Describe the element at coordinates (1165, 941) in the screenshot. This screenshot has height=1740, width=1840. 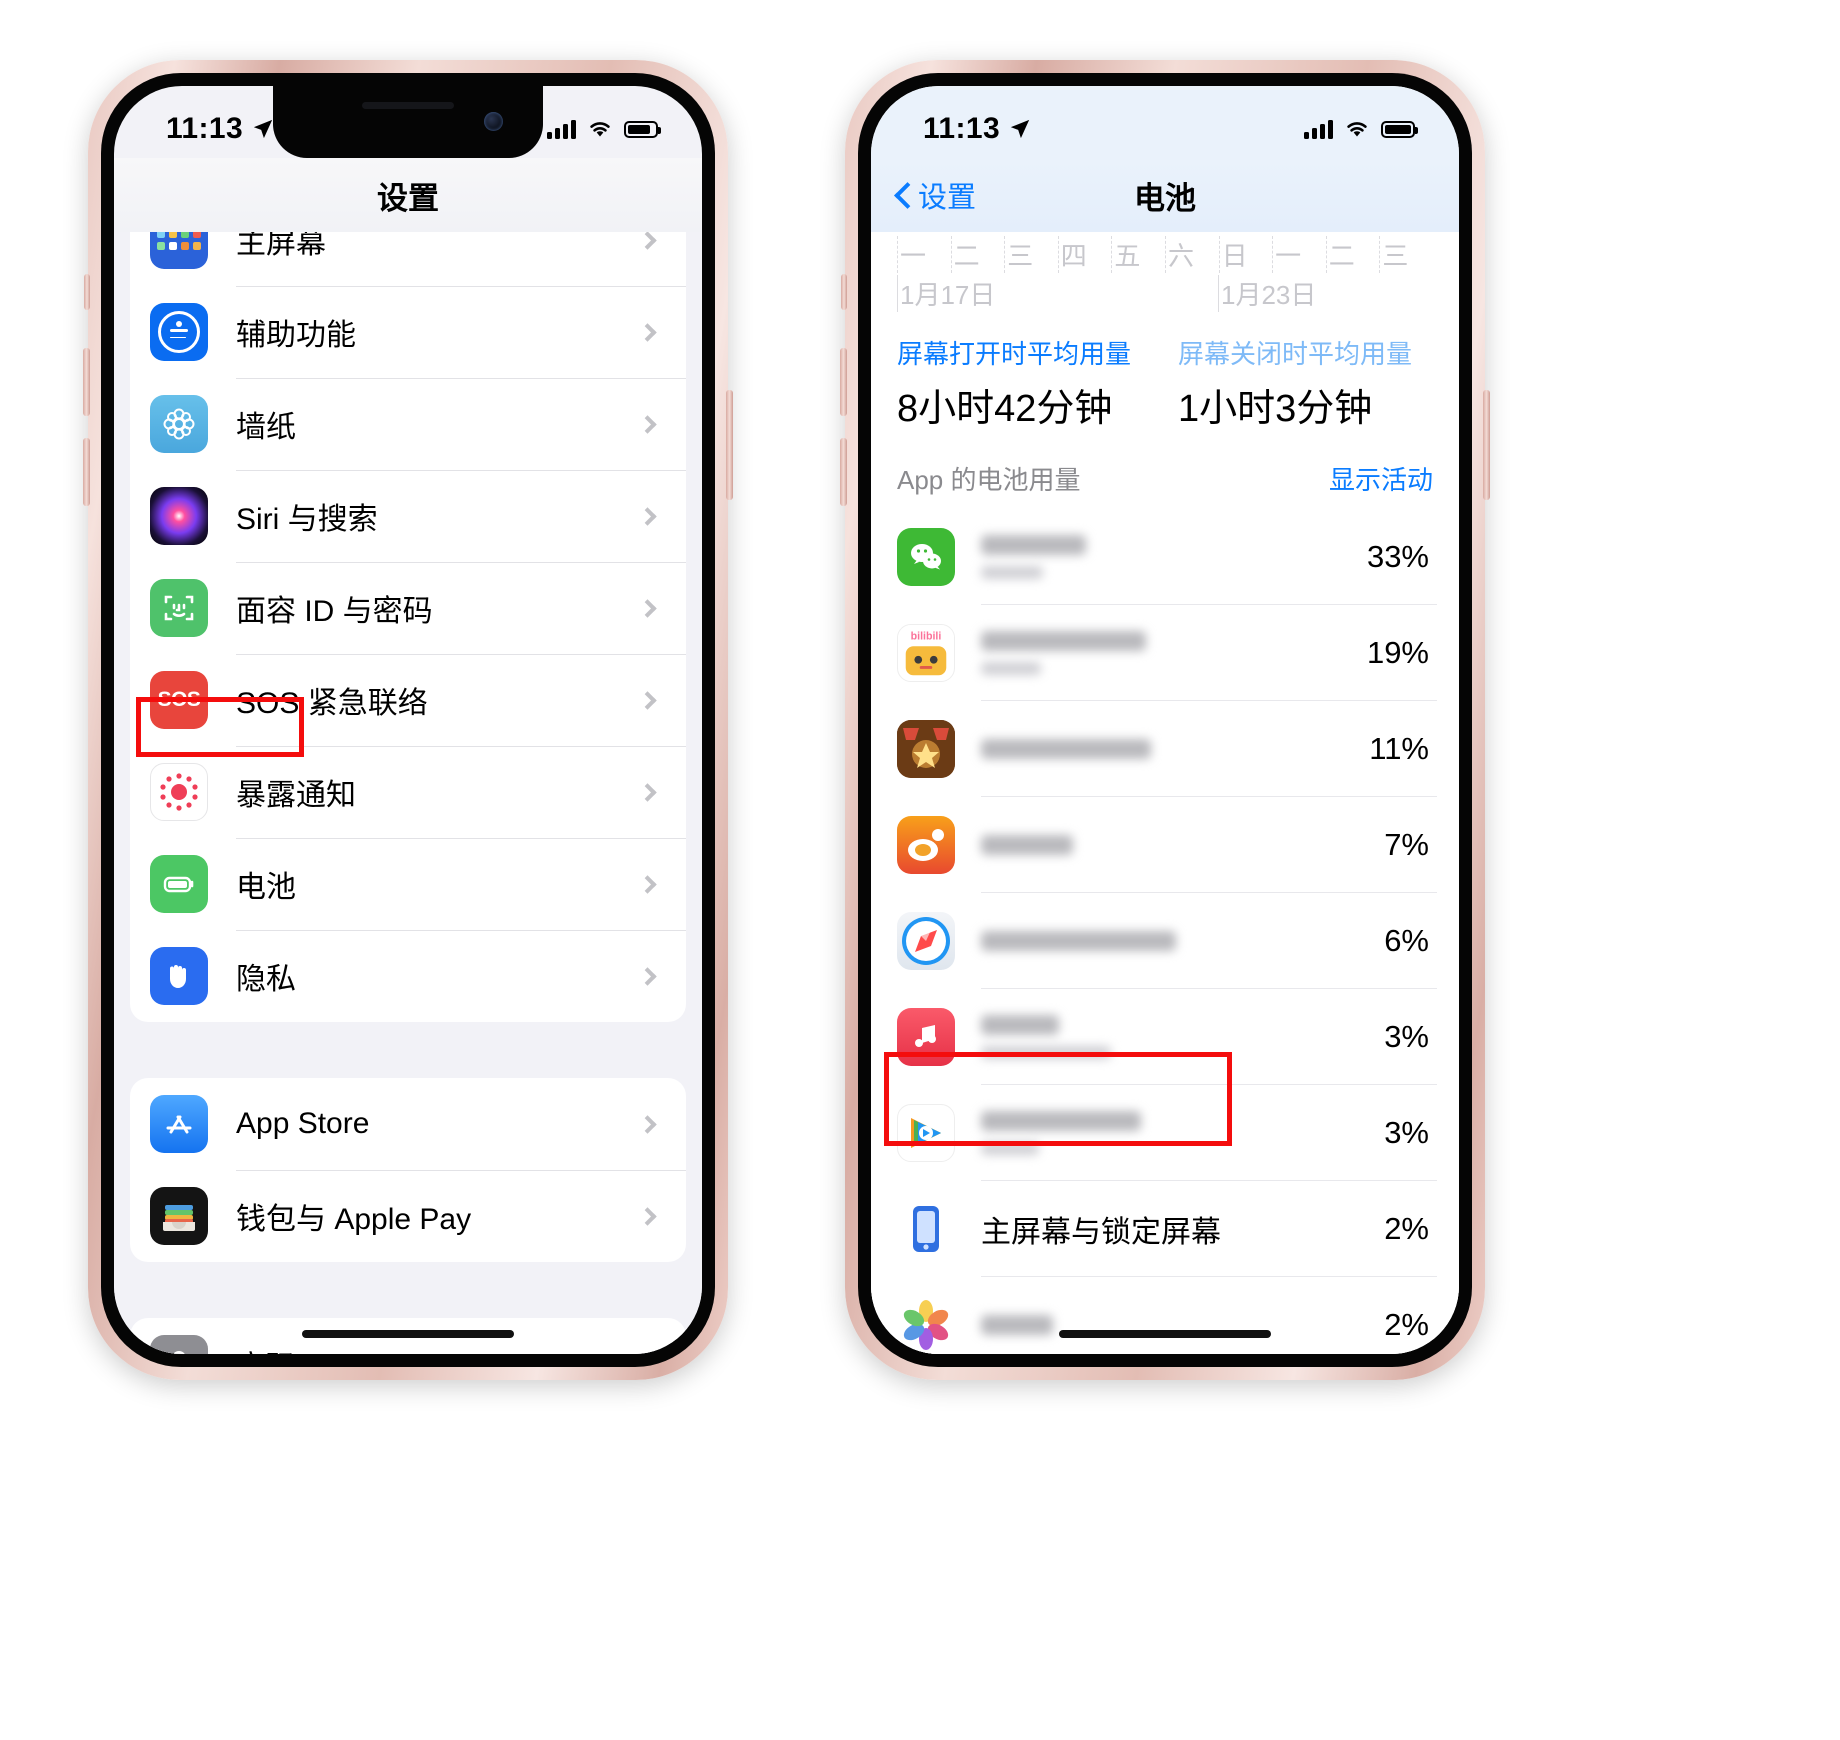
I see `table-row: 6%` at that location.